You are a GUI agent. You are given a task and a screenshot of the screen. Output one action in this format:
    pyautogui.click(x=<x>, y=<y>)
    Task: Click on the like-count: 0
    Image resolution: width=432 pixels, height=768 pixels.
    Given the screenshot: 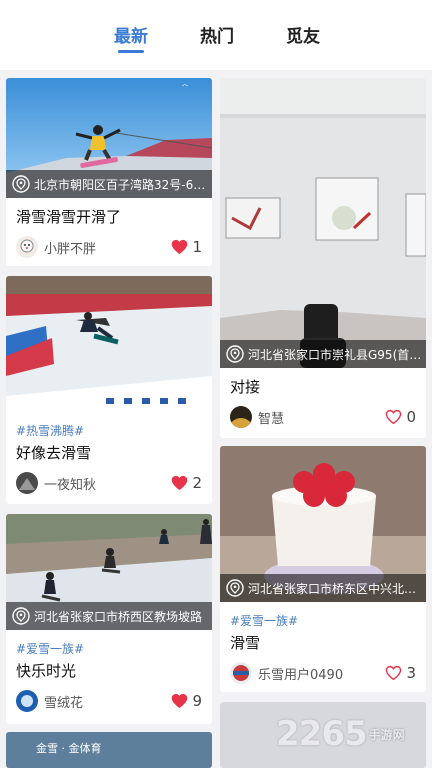 What is the action you would take?
    pyautogui.click(x=411, y=417)
    